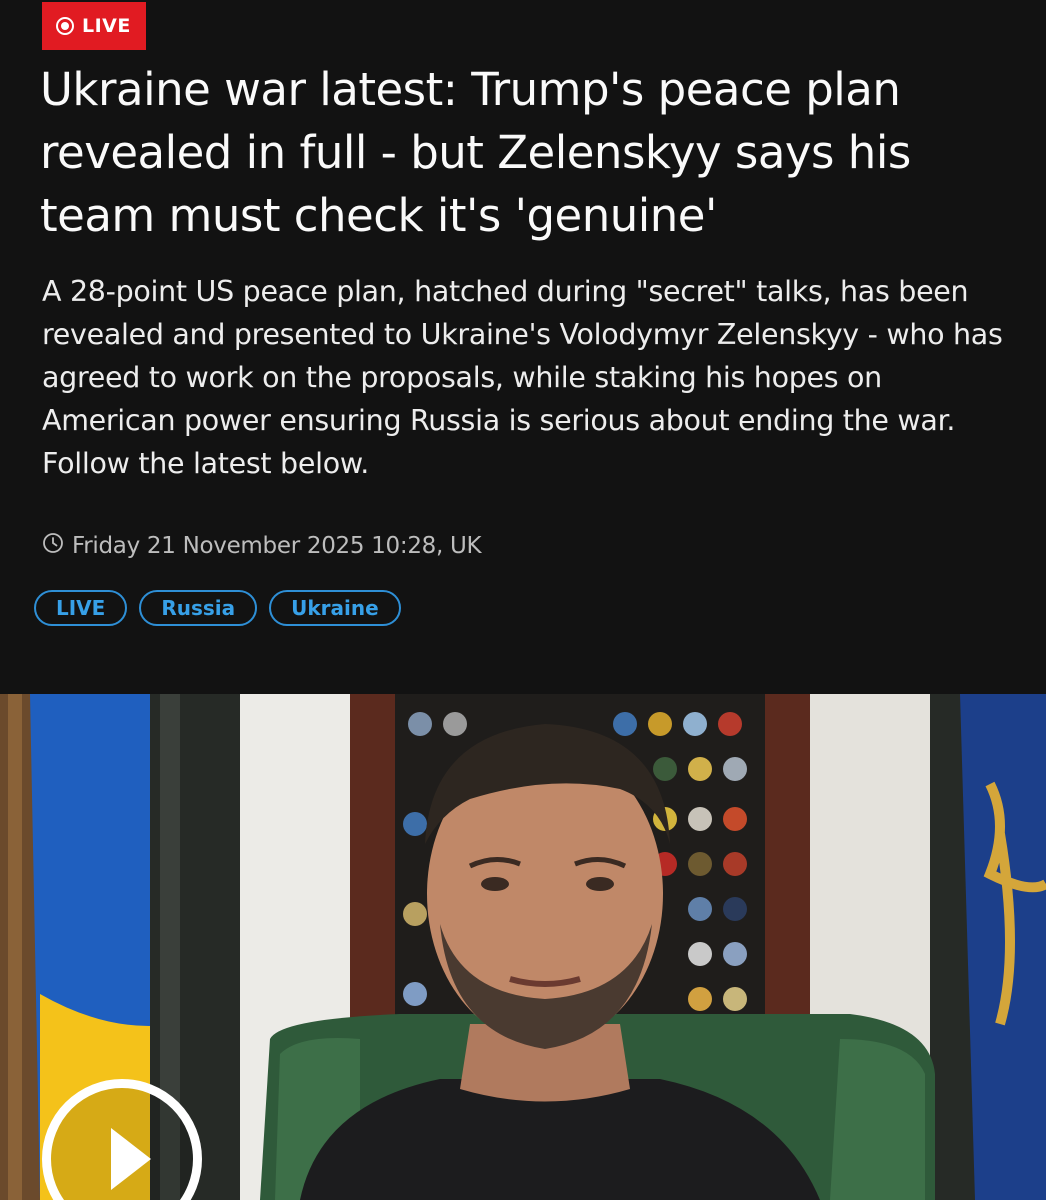 Image resolution: width=1046 pixels, height=1200 pixels. I want to click on topic-tags: LIVE Russia Ukraine, so click(217, 608).